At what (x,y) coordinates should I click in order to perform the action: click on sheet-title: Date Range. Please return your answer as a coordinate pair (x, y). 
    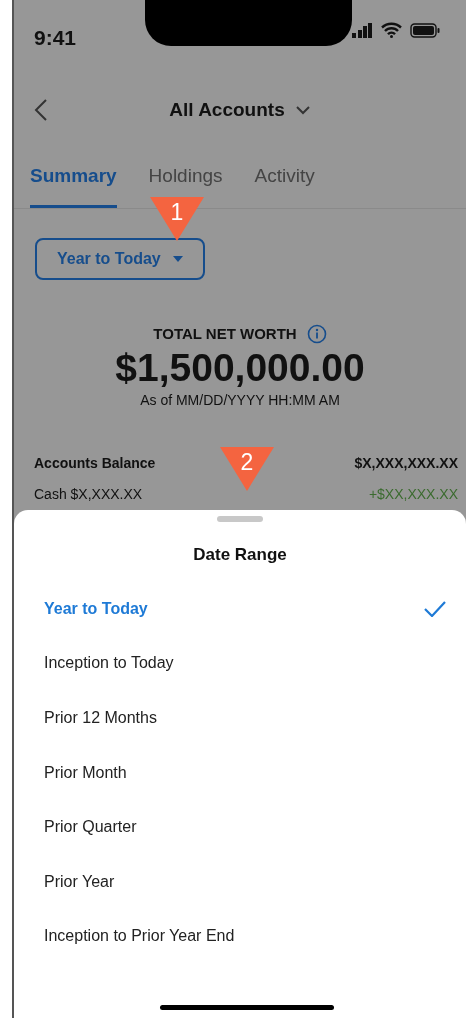
    Looking at the image, I should click on (240, 555).